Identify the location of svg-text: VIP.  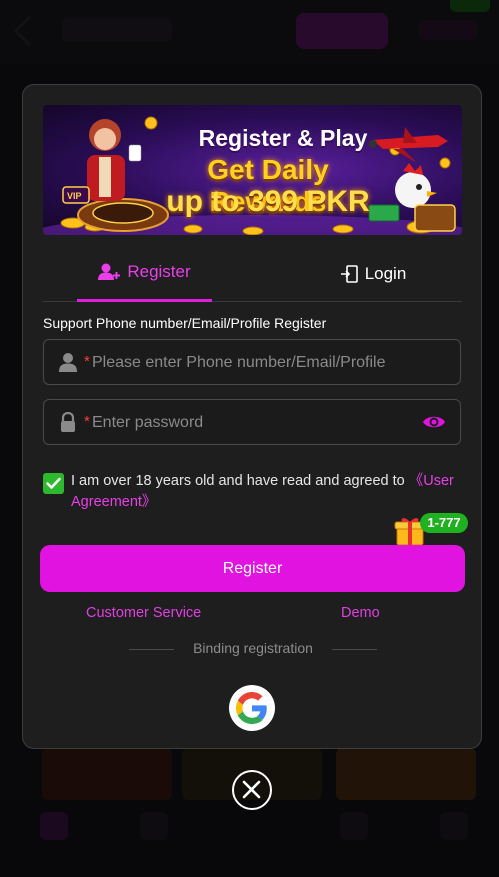
(74, 196).